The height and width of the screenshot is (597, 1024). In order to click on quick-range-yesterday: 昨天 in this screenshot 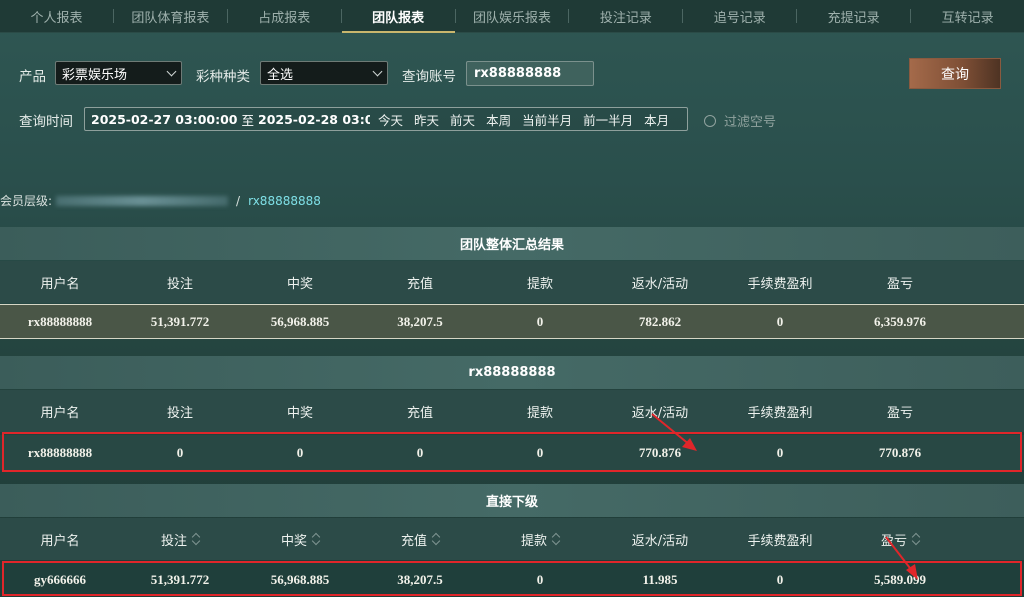, I will do `click(426, 119)`.